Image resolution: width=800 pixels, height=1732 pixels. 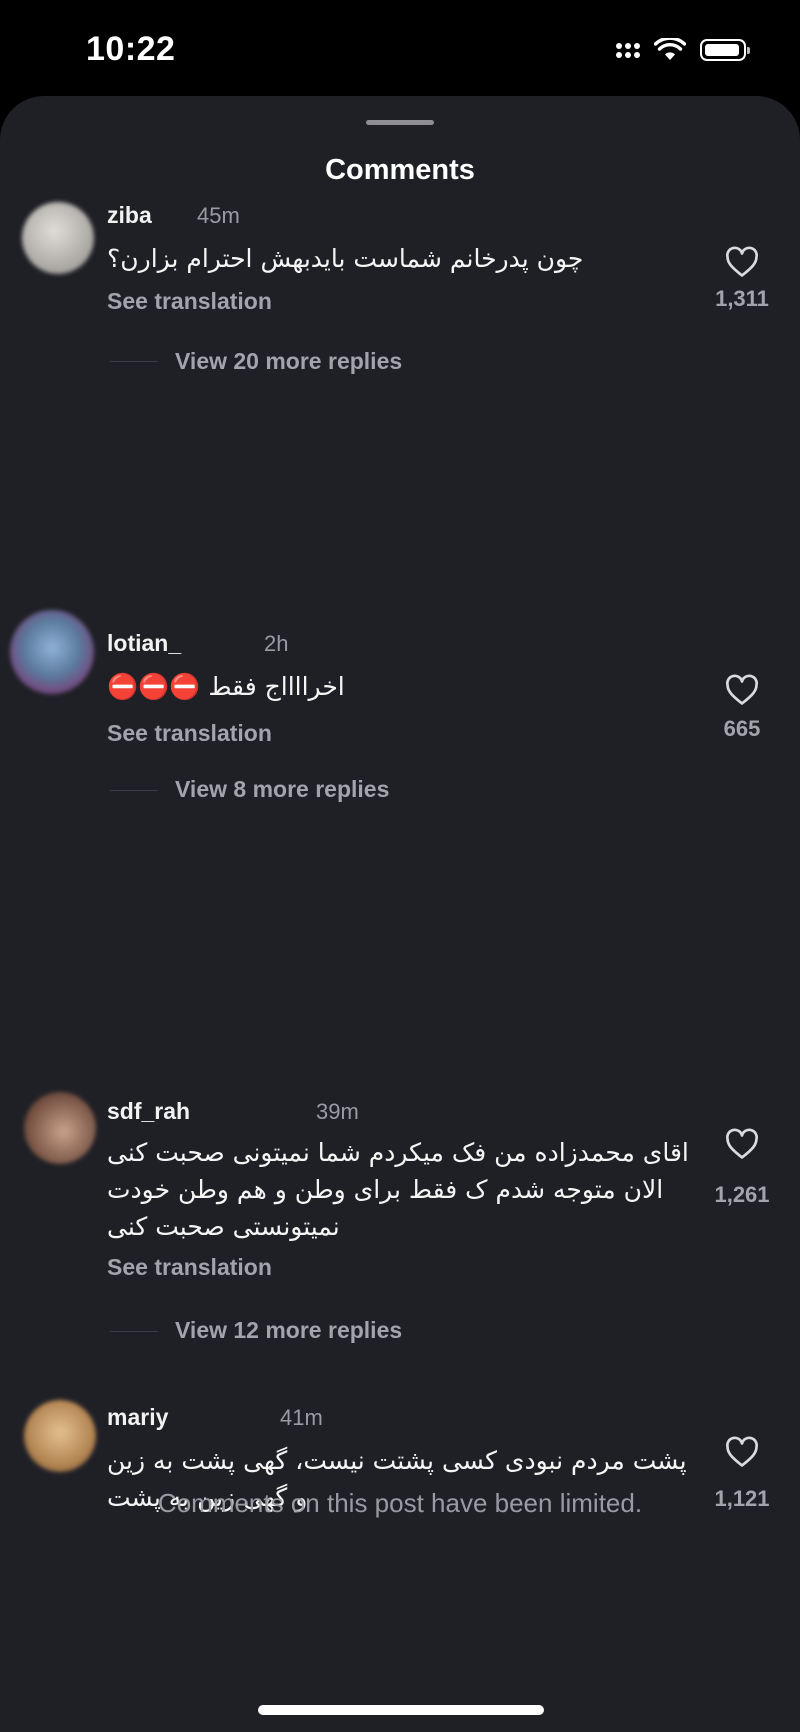 What do you see at coordinates (401, 1710) in the screenshot?
I see `home-indicator` at bounding box center [401, 1710].